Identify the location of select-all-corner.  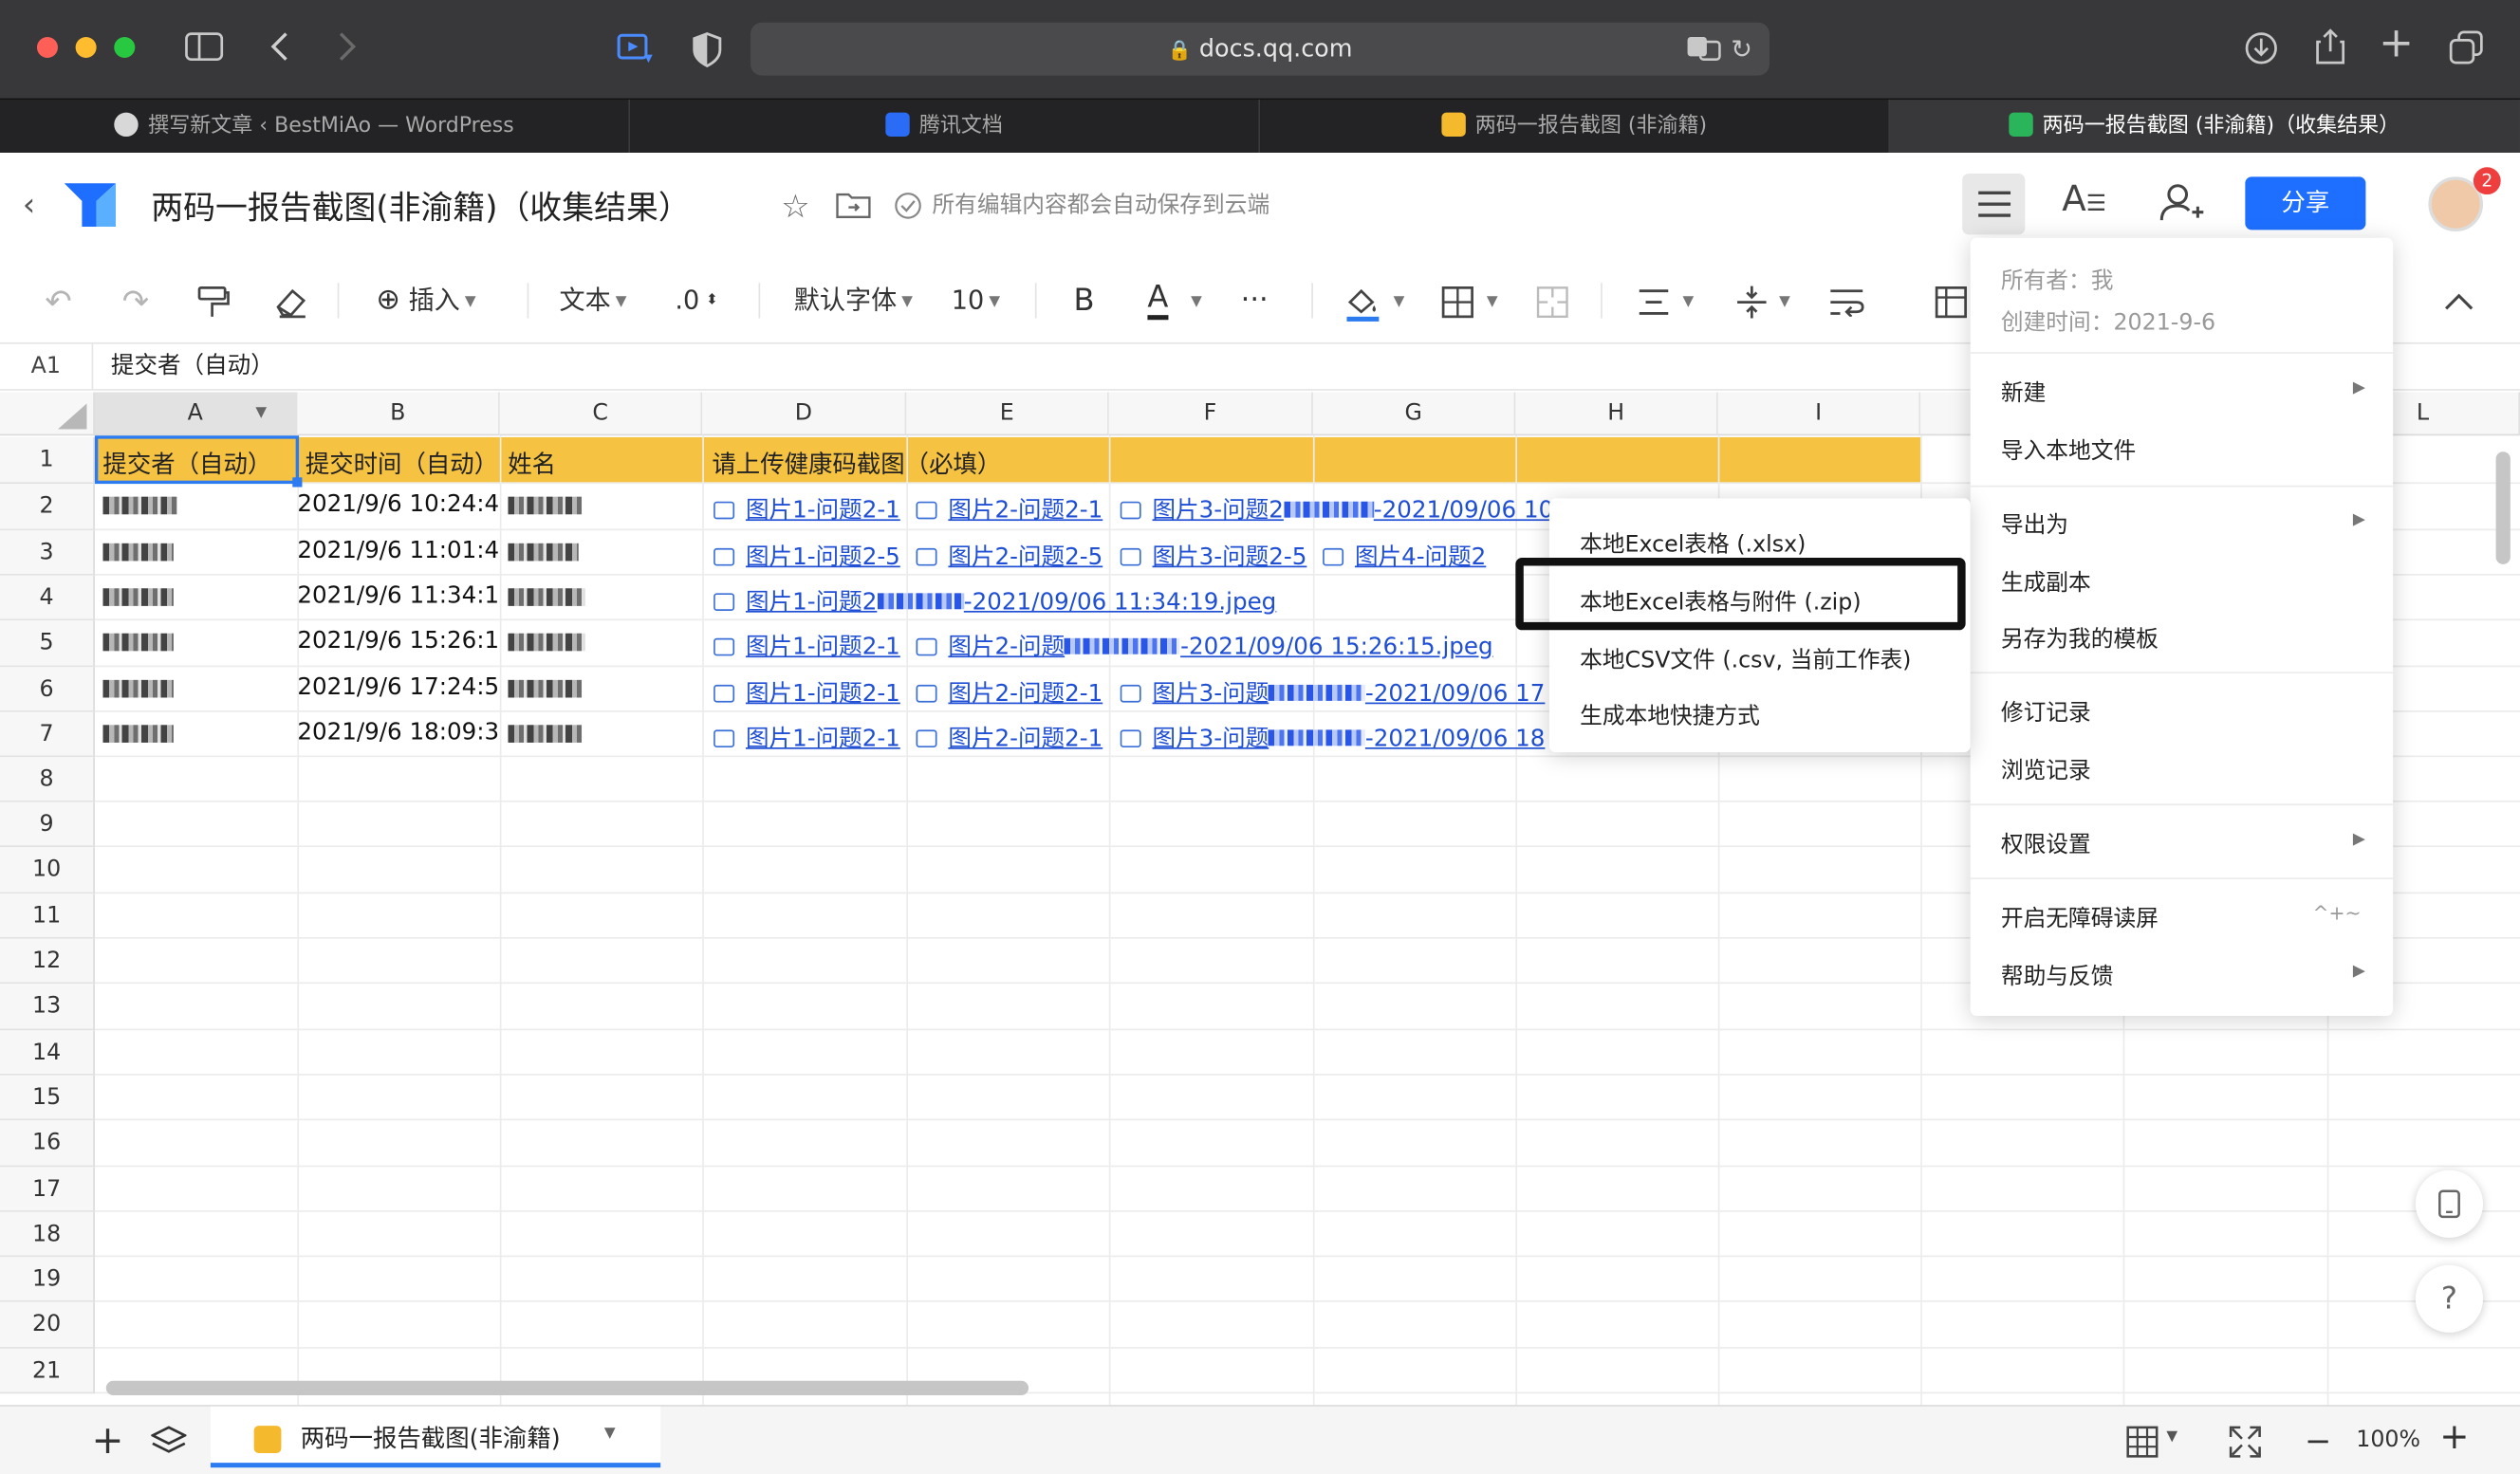
(47, 414).